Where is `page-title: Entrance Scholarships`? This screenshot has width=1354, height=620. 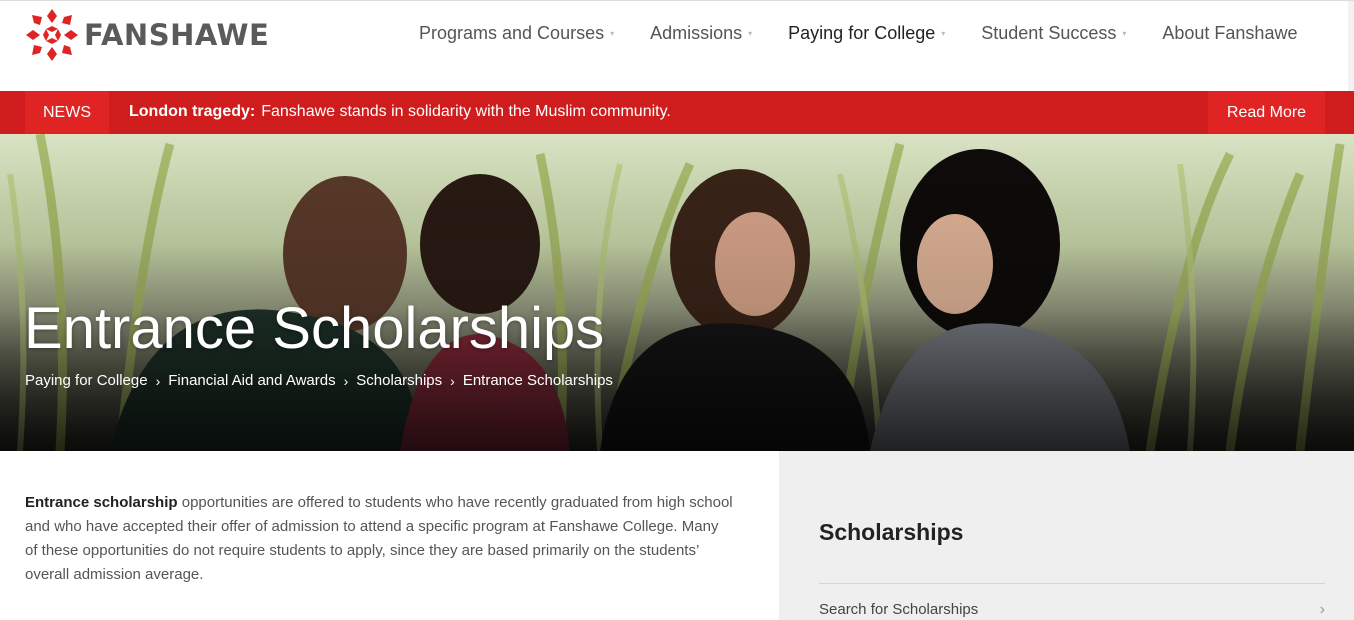
page-title: Entrance Scholarships is located at coordinates (314, 328).